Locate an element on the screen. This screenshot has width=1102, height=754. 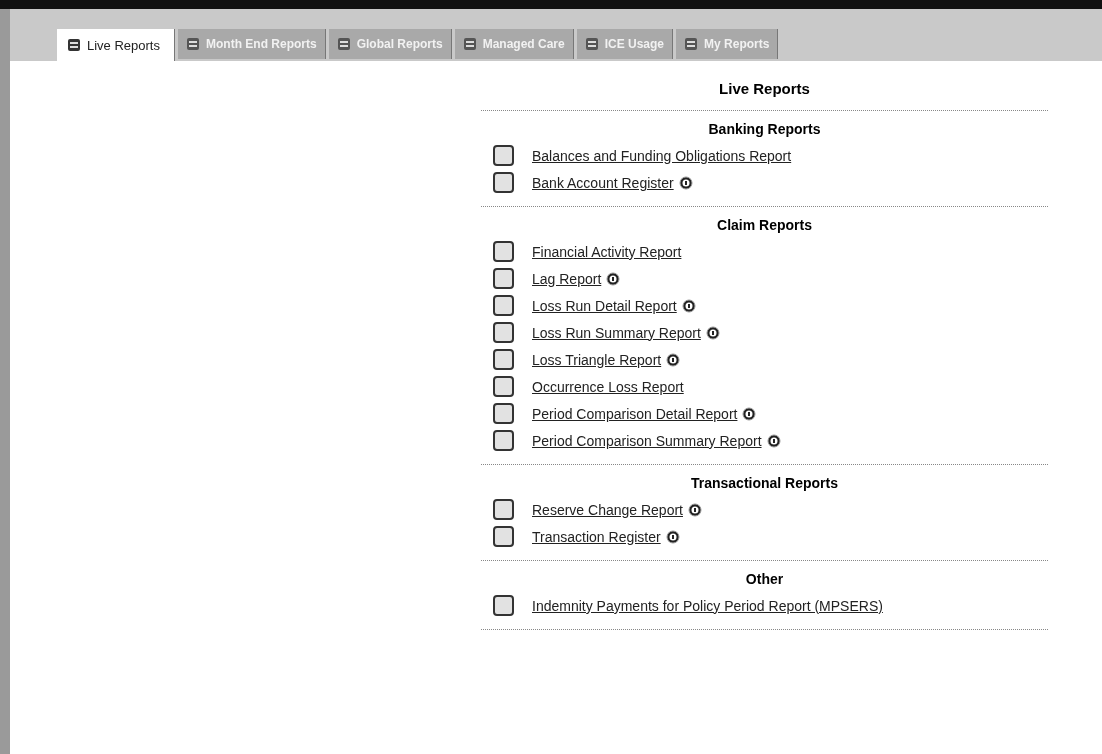
page-title: Live Reports is located at coordinates (764, 89).